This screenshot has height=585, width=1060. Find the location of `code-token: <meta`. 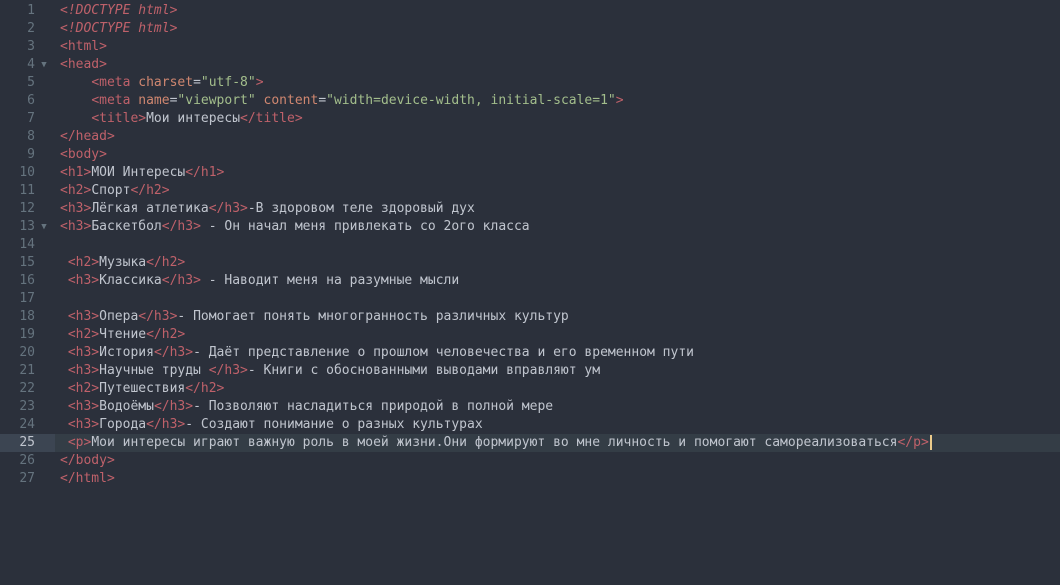

code-token: <meta is located at coordinates (115, 82).